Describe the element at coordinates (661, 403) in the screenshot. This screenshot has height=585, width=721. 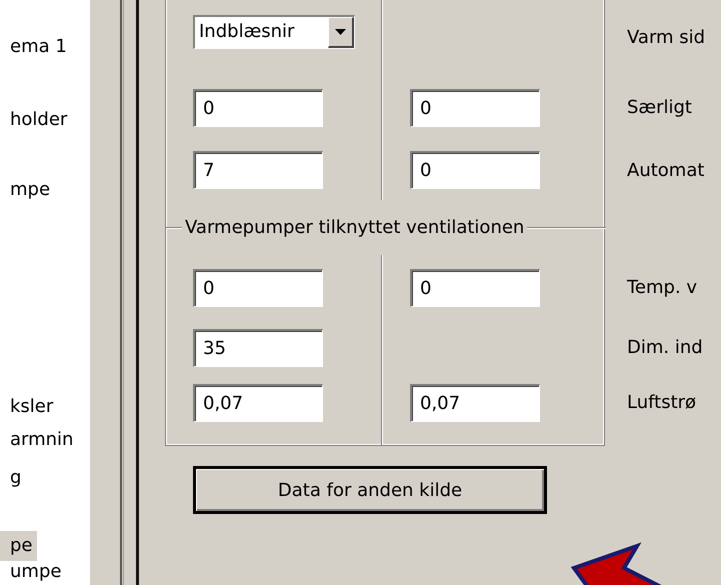
I see `field-label: Luftstrø` at that location.